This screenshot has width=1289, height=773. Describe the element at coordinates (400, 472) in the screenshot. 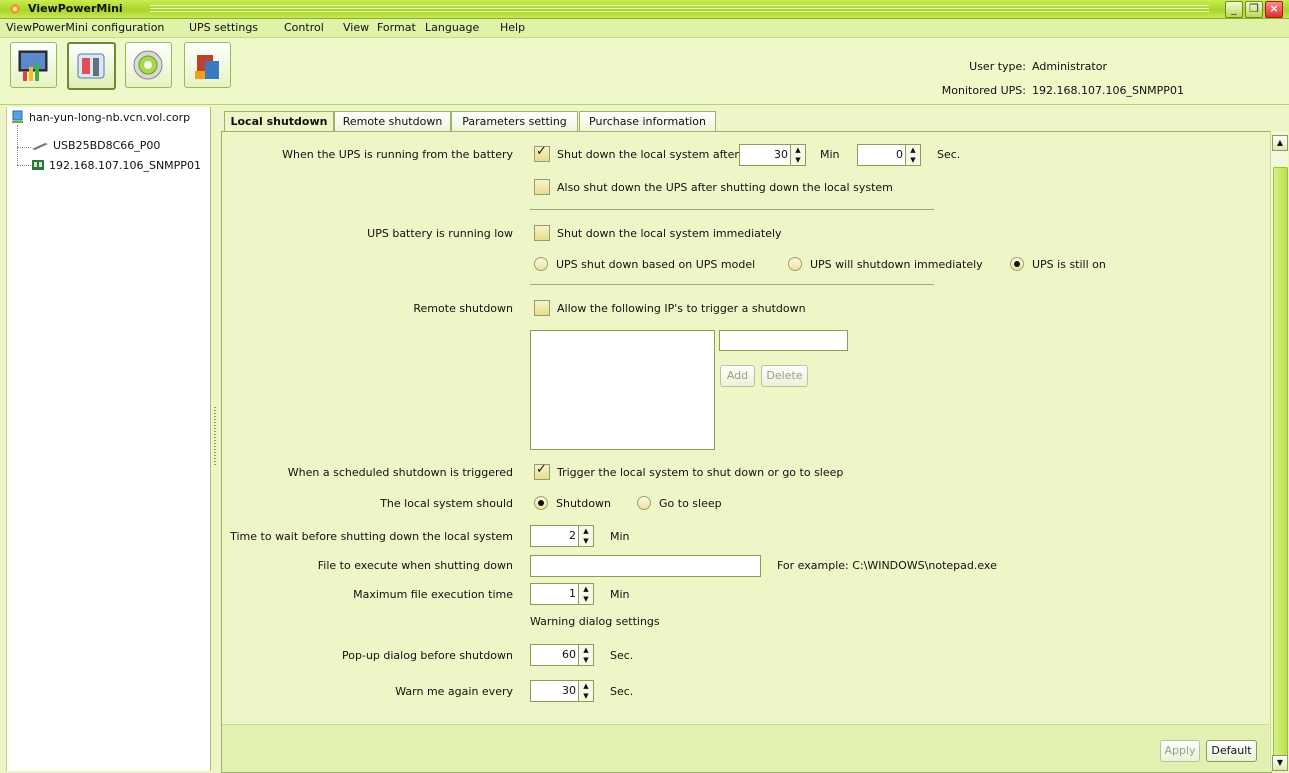

I see `scheduled-label: When a scheduled shutdown is triggered` at that location.